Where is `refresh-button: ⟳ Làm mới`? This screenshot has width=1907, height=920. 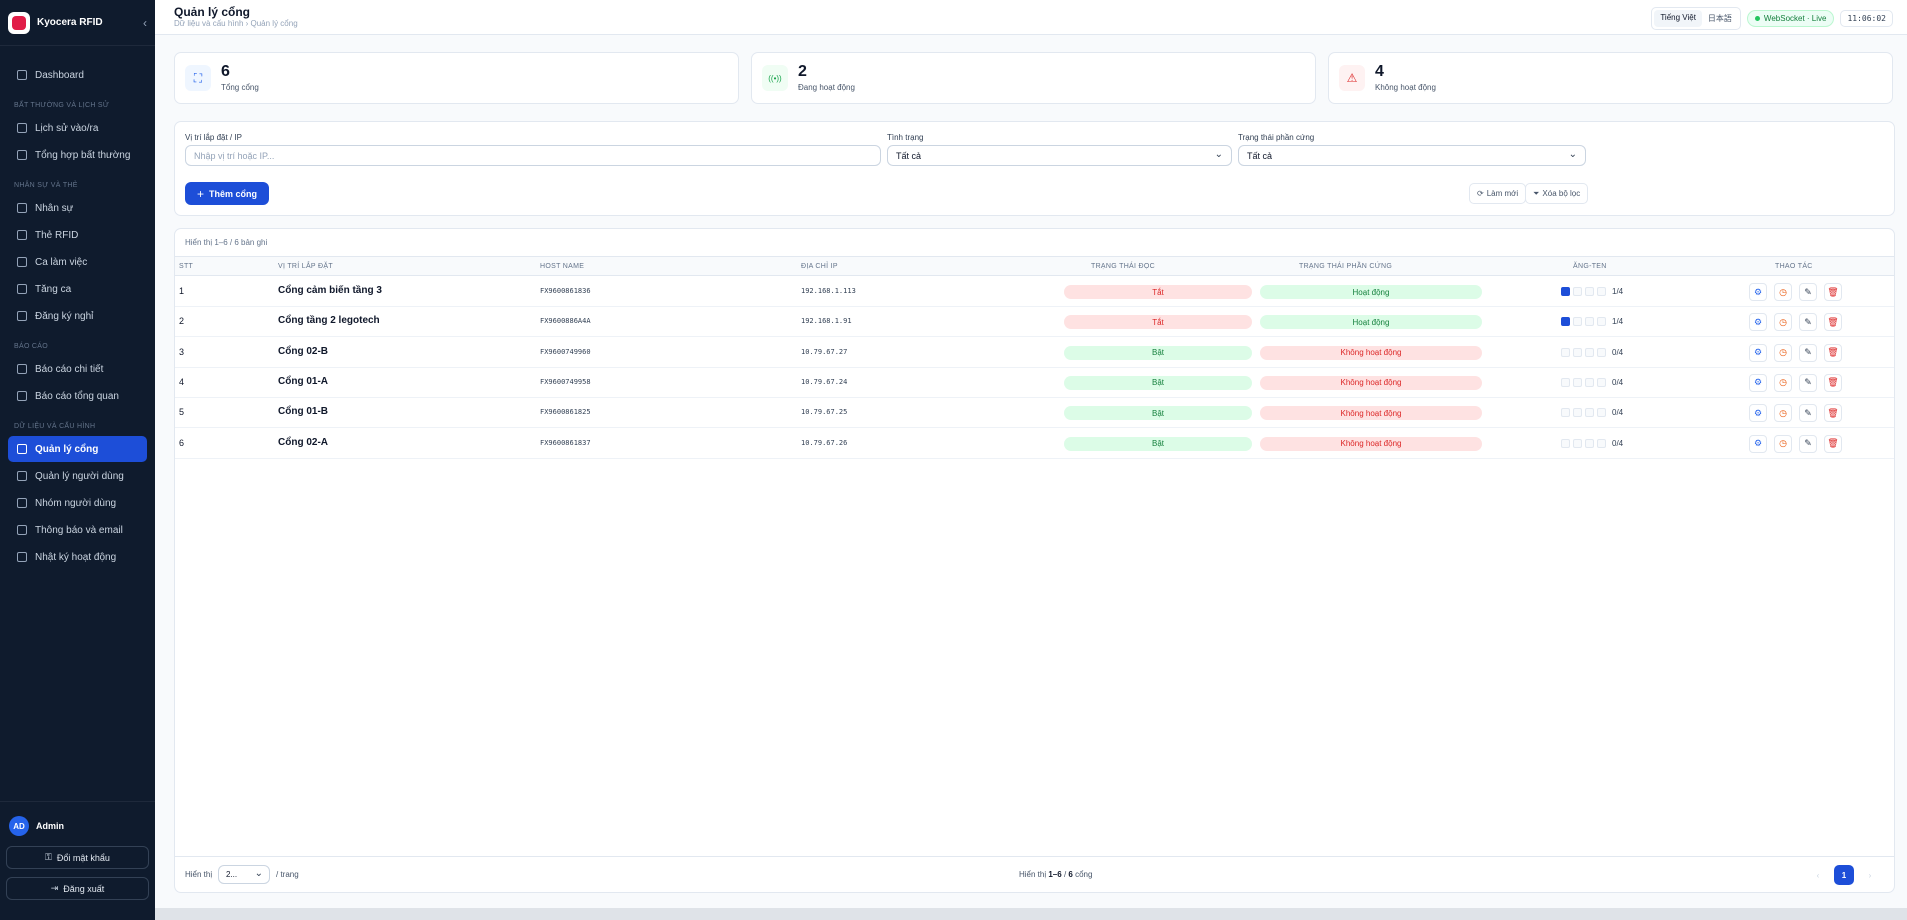 refresh-button: ⟳ Làm mới is located at coordinates (1498, 193).